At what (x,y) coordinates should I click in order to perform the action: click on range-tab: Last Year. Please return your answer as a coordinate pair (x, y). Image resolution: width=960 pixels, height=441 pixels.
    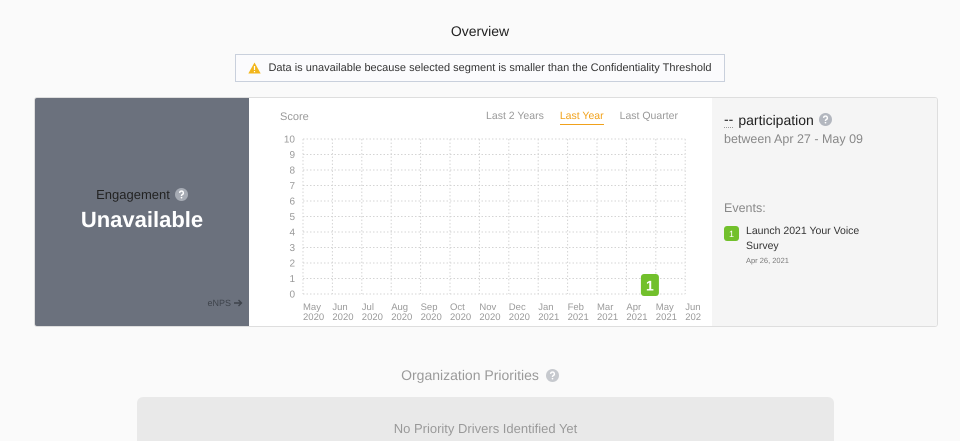
    Looking at the image, I should click on (582, 117).